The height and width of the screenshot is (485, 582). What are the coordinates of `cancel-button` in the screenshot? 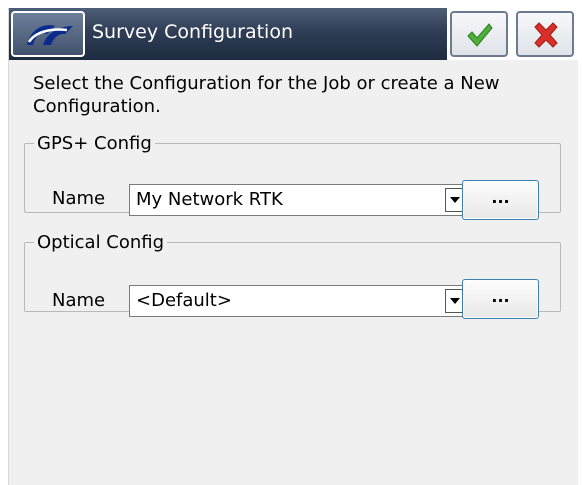 It's located at (545, 34).